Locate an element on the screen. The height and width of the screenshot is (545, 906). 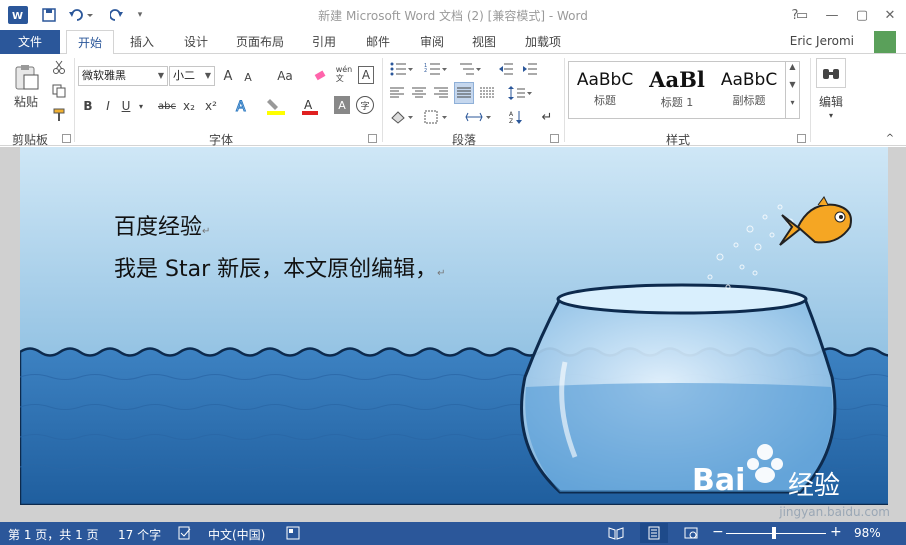
tab-addins: 加载项 is located at coordinates (543, 42).